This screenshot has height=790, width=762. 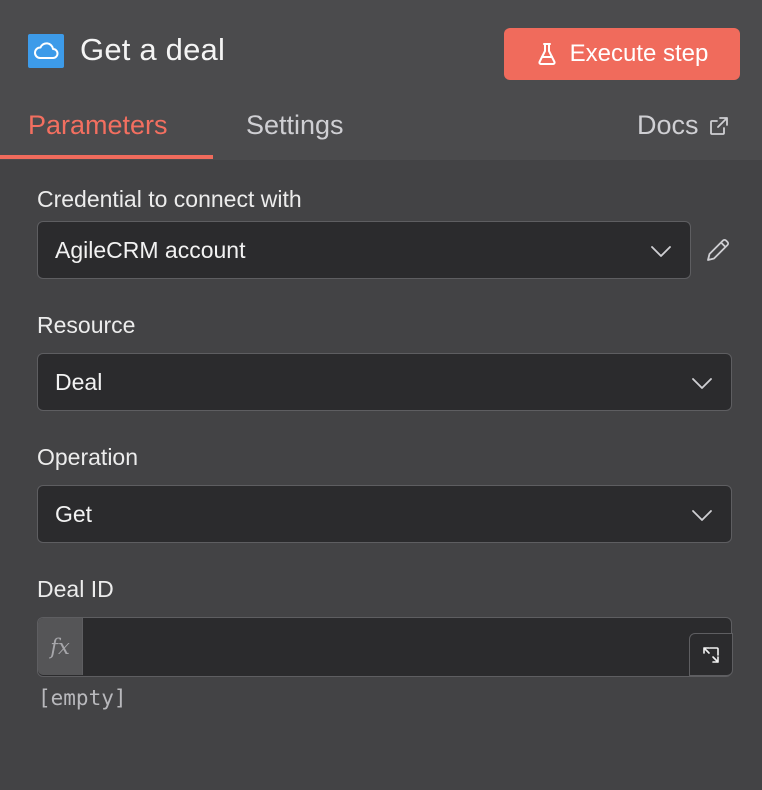 I want to click on credential-select: AgileCRM account, so click(x=364, y=250).